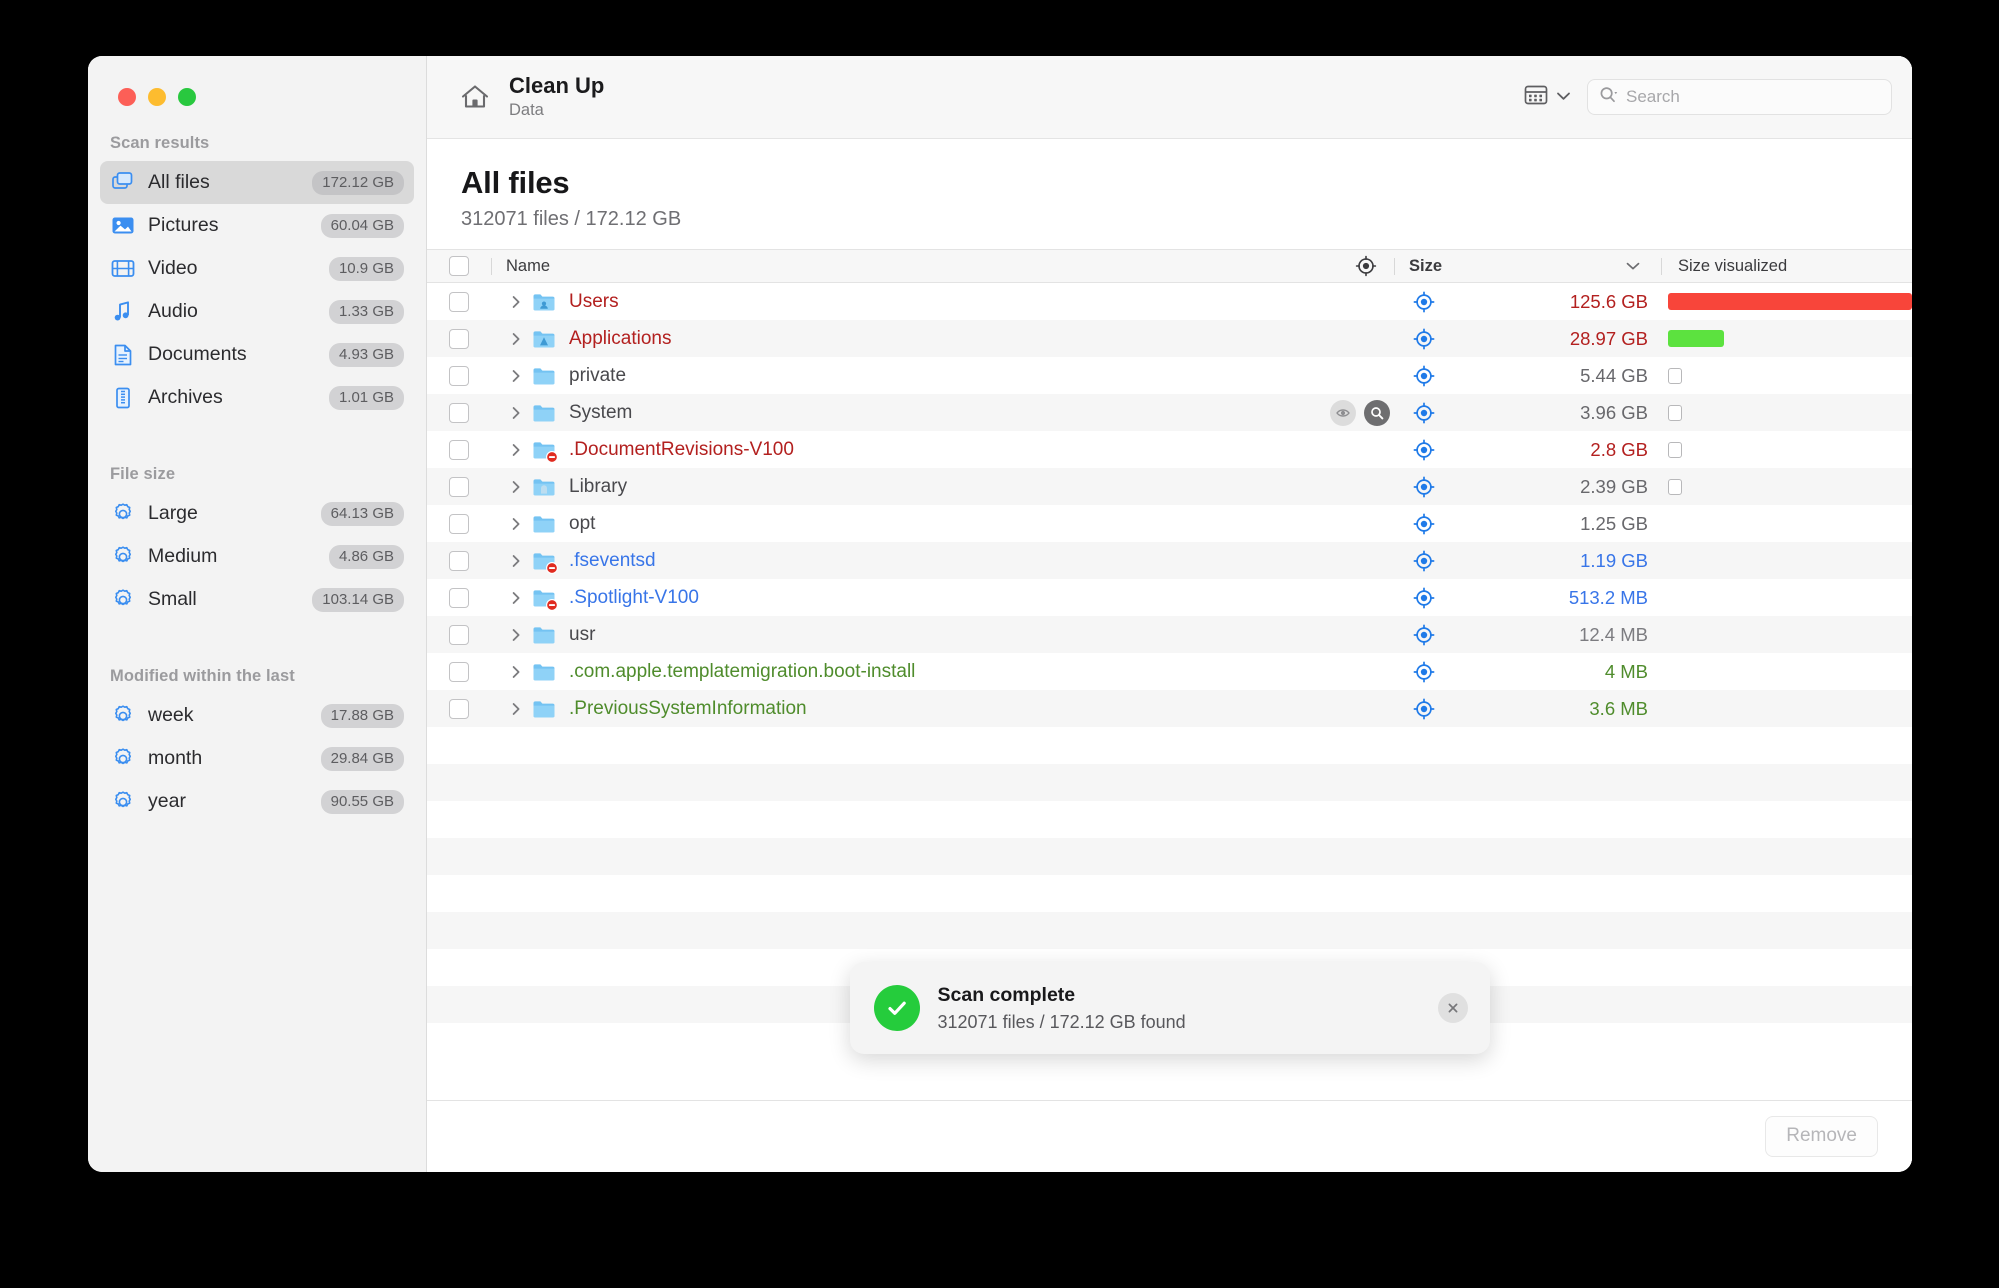 Image resolution: width=1999 pixels, height=1288 pixels. What do you see at coordinates (358, 182) in the screenshot?
I see `sidebar-item-size-badge: 172.12 GB` at bounding box center [358, 182].